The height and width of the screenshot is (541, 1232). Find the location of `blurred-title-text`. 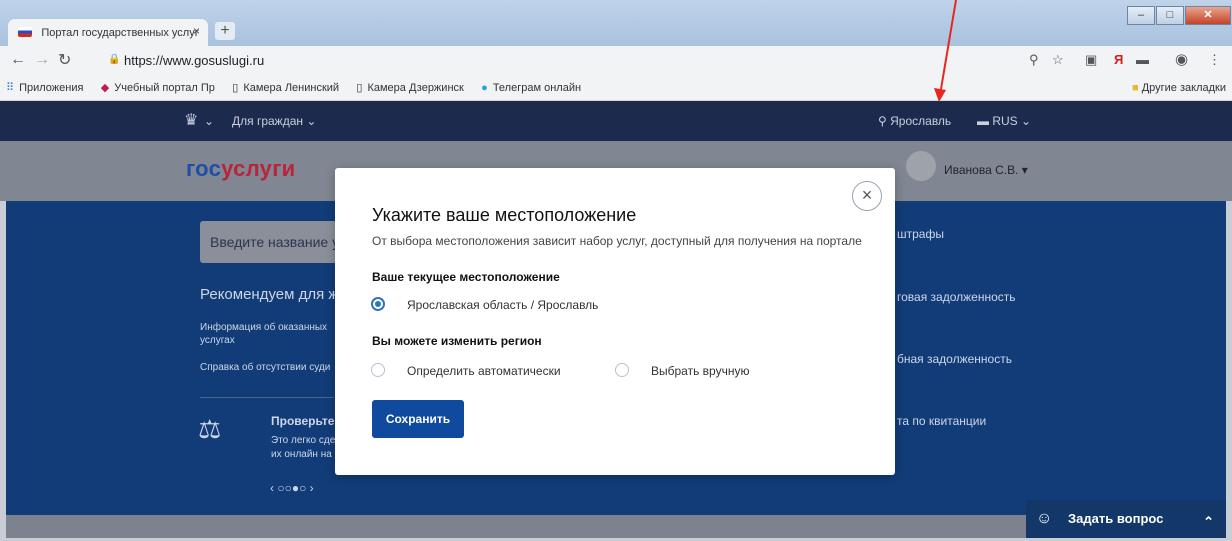

blurred-title-text is located at coordinates (445, 29).